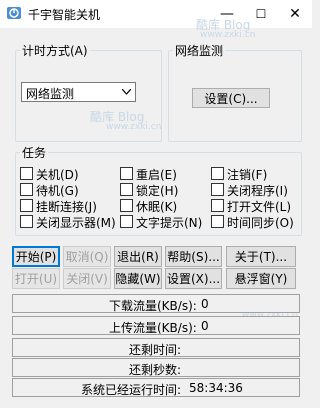 This screenshot has width=320, height=408. I want to click on uptime-field: 系统已经运行时间: 58:34:36, so click(156, 387).